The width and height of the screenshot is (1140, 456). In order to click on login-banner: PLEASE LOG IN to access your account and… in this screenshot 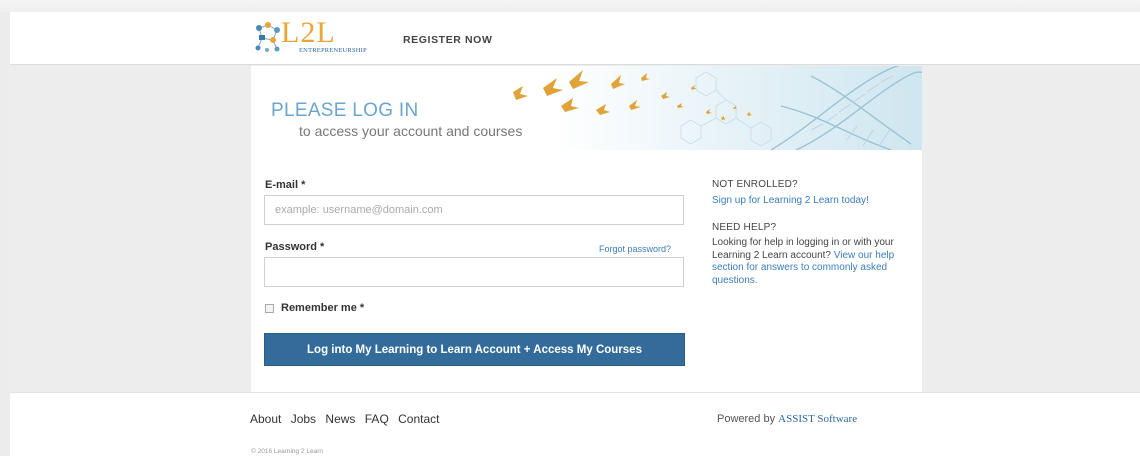, I will do `click(586, 108)`.